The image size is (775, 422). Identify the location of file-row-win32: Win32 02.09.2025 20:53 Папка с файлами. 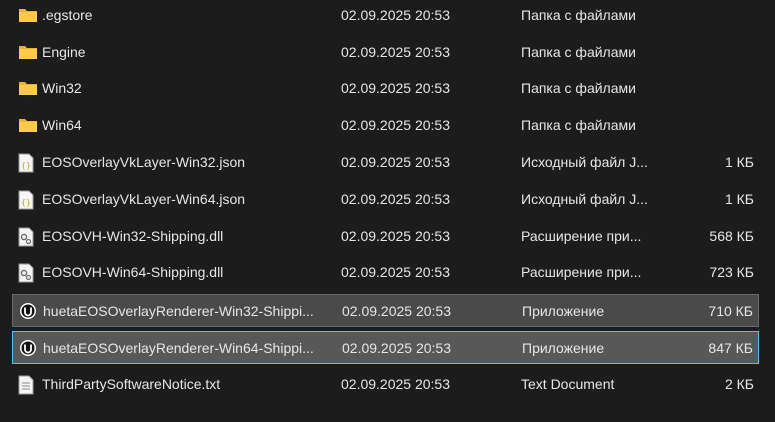
(385, 88).